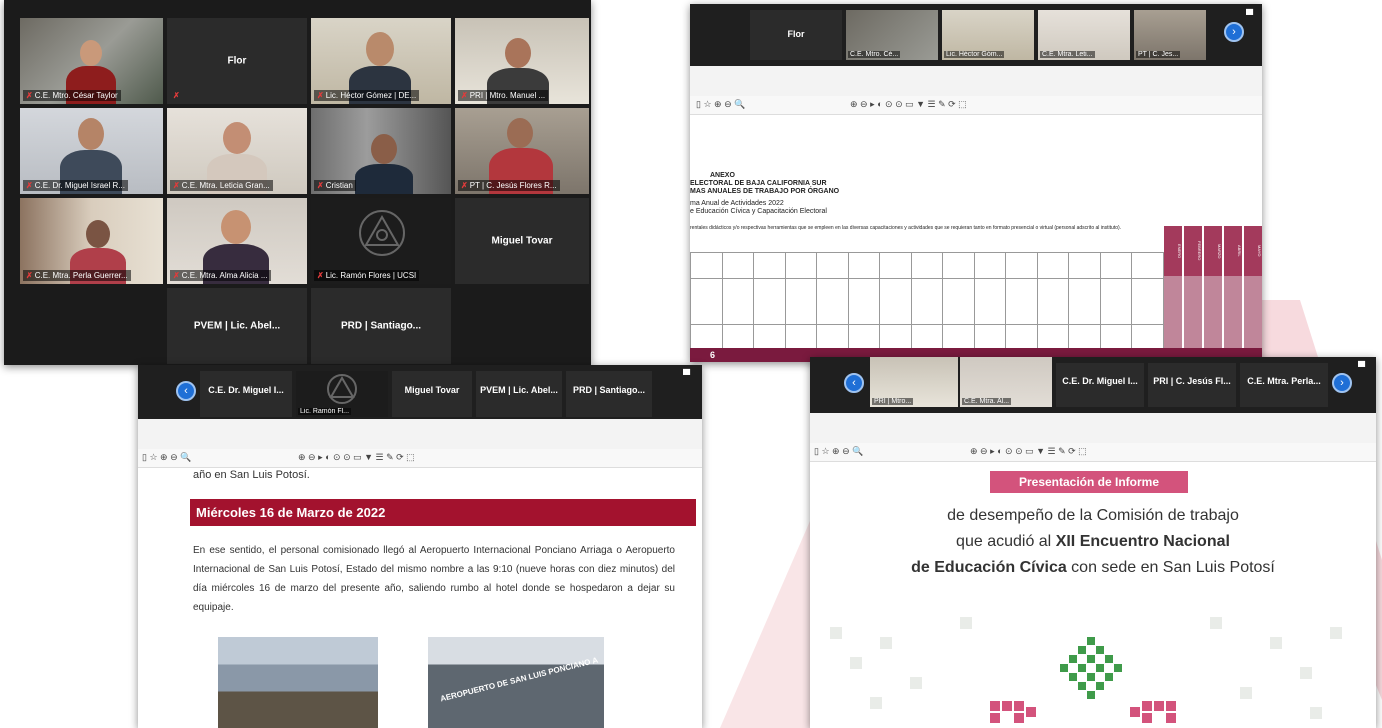  What do you see at coordinates (1213, 312) in the screenshot?
I see `month-cells` at bounding box center [1213, 312].